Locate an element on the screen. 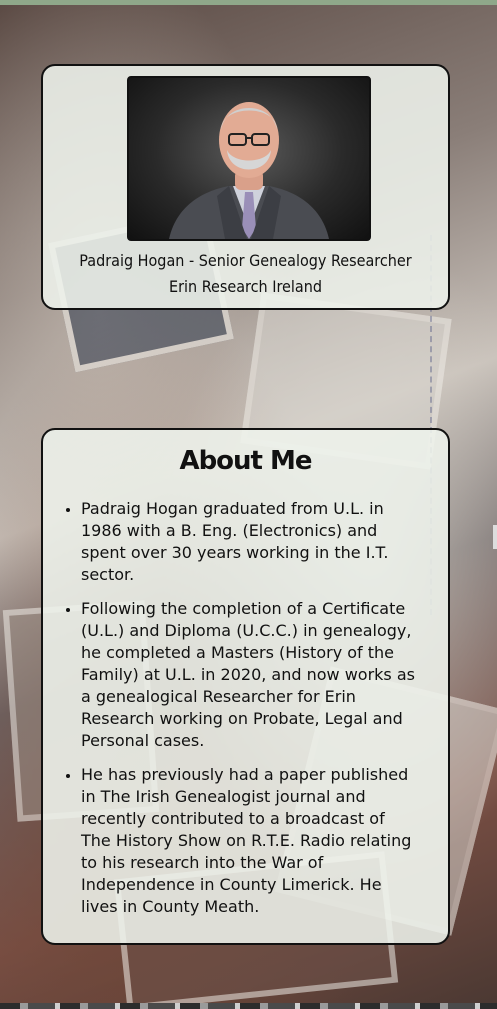  profile-organization: Erin Research Ireland is located at coordinates (245, 286).